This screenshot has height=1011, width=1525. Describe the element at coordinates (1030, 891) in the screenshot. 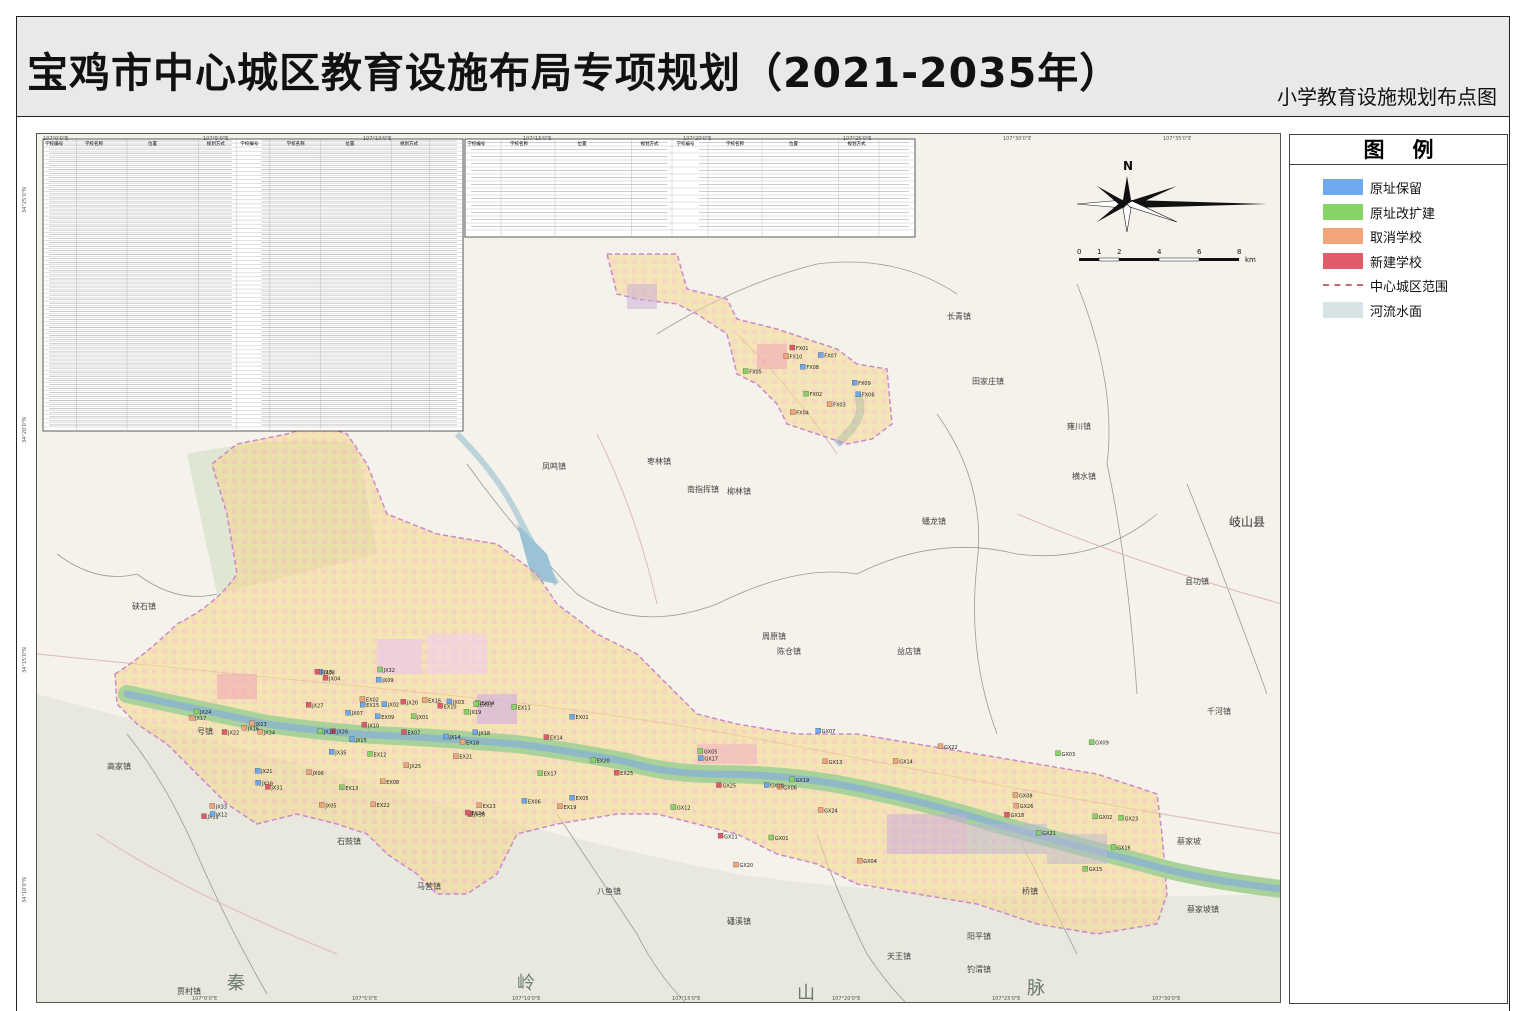

I see `place-label: 桥镇` at that location.